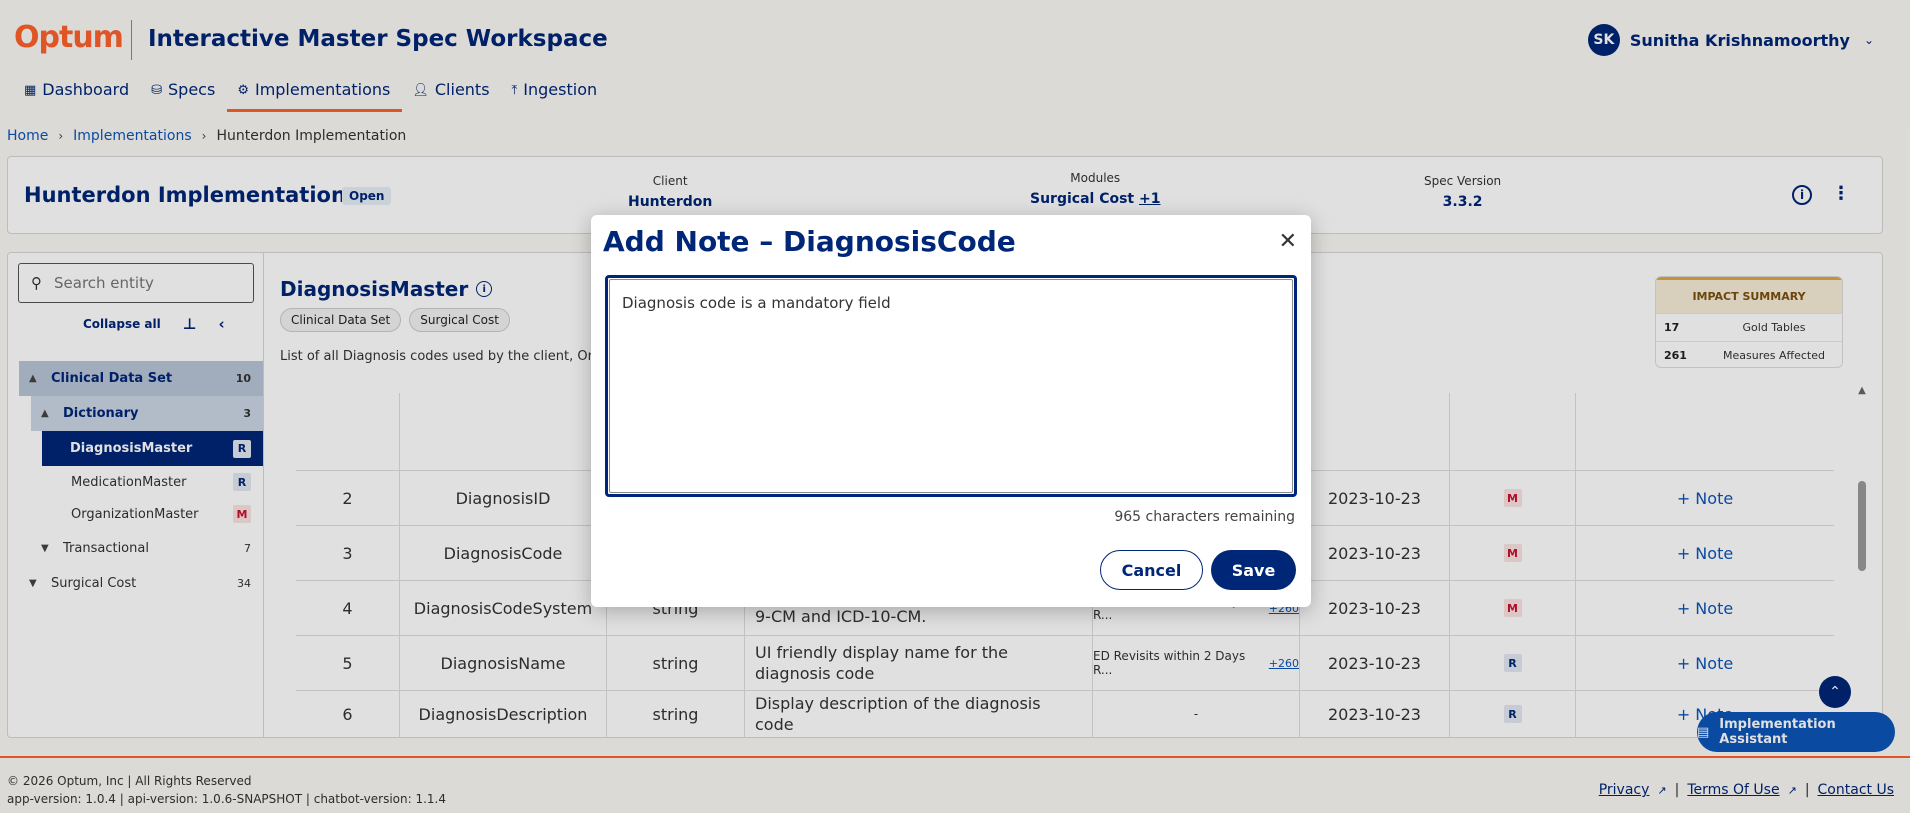 This screenshot has width=1910, height=813. I want to click on cancel-button: Cancel, so click(1151, 570).